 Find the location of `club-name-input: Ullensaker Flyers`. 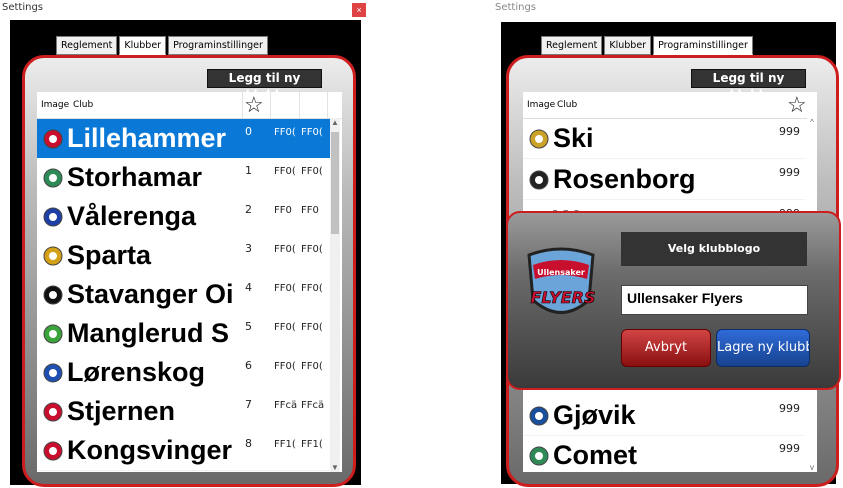

club-name-input: Ullensaker Flyers is located at coordinates (714, 300).